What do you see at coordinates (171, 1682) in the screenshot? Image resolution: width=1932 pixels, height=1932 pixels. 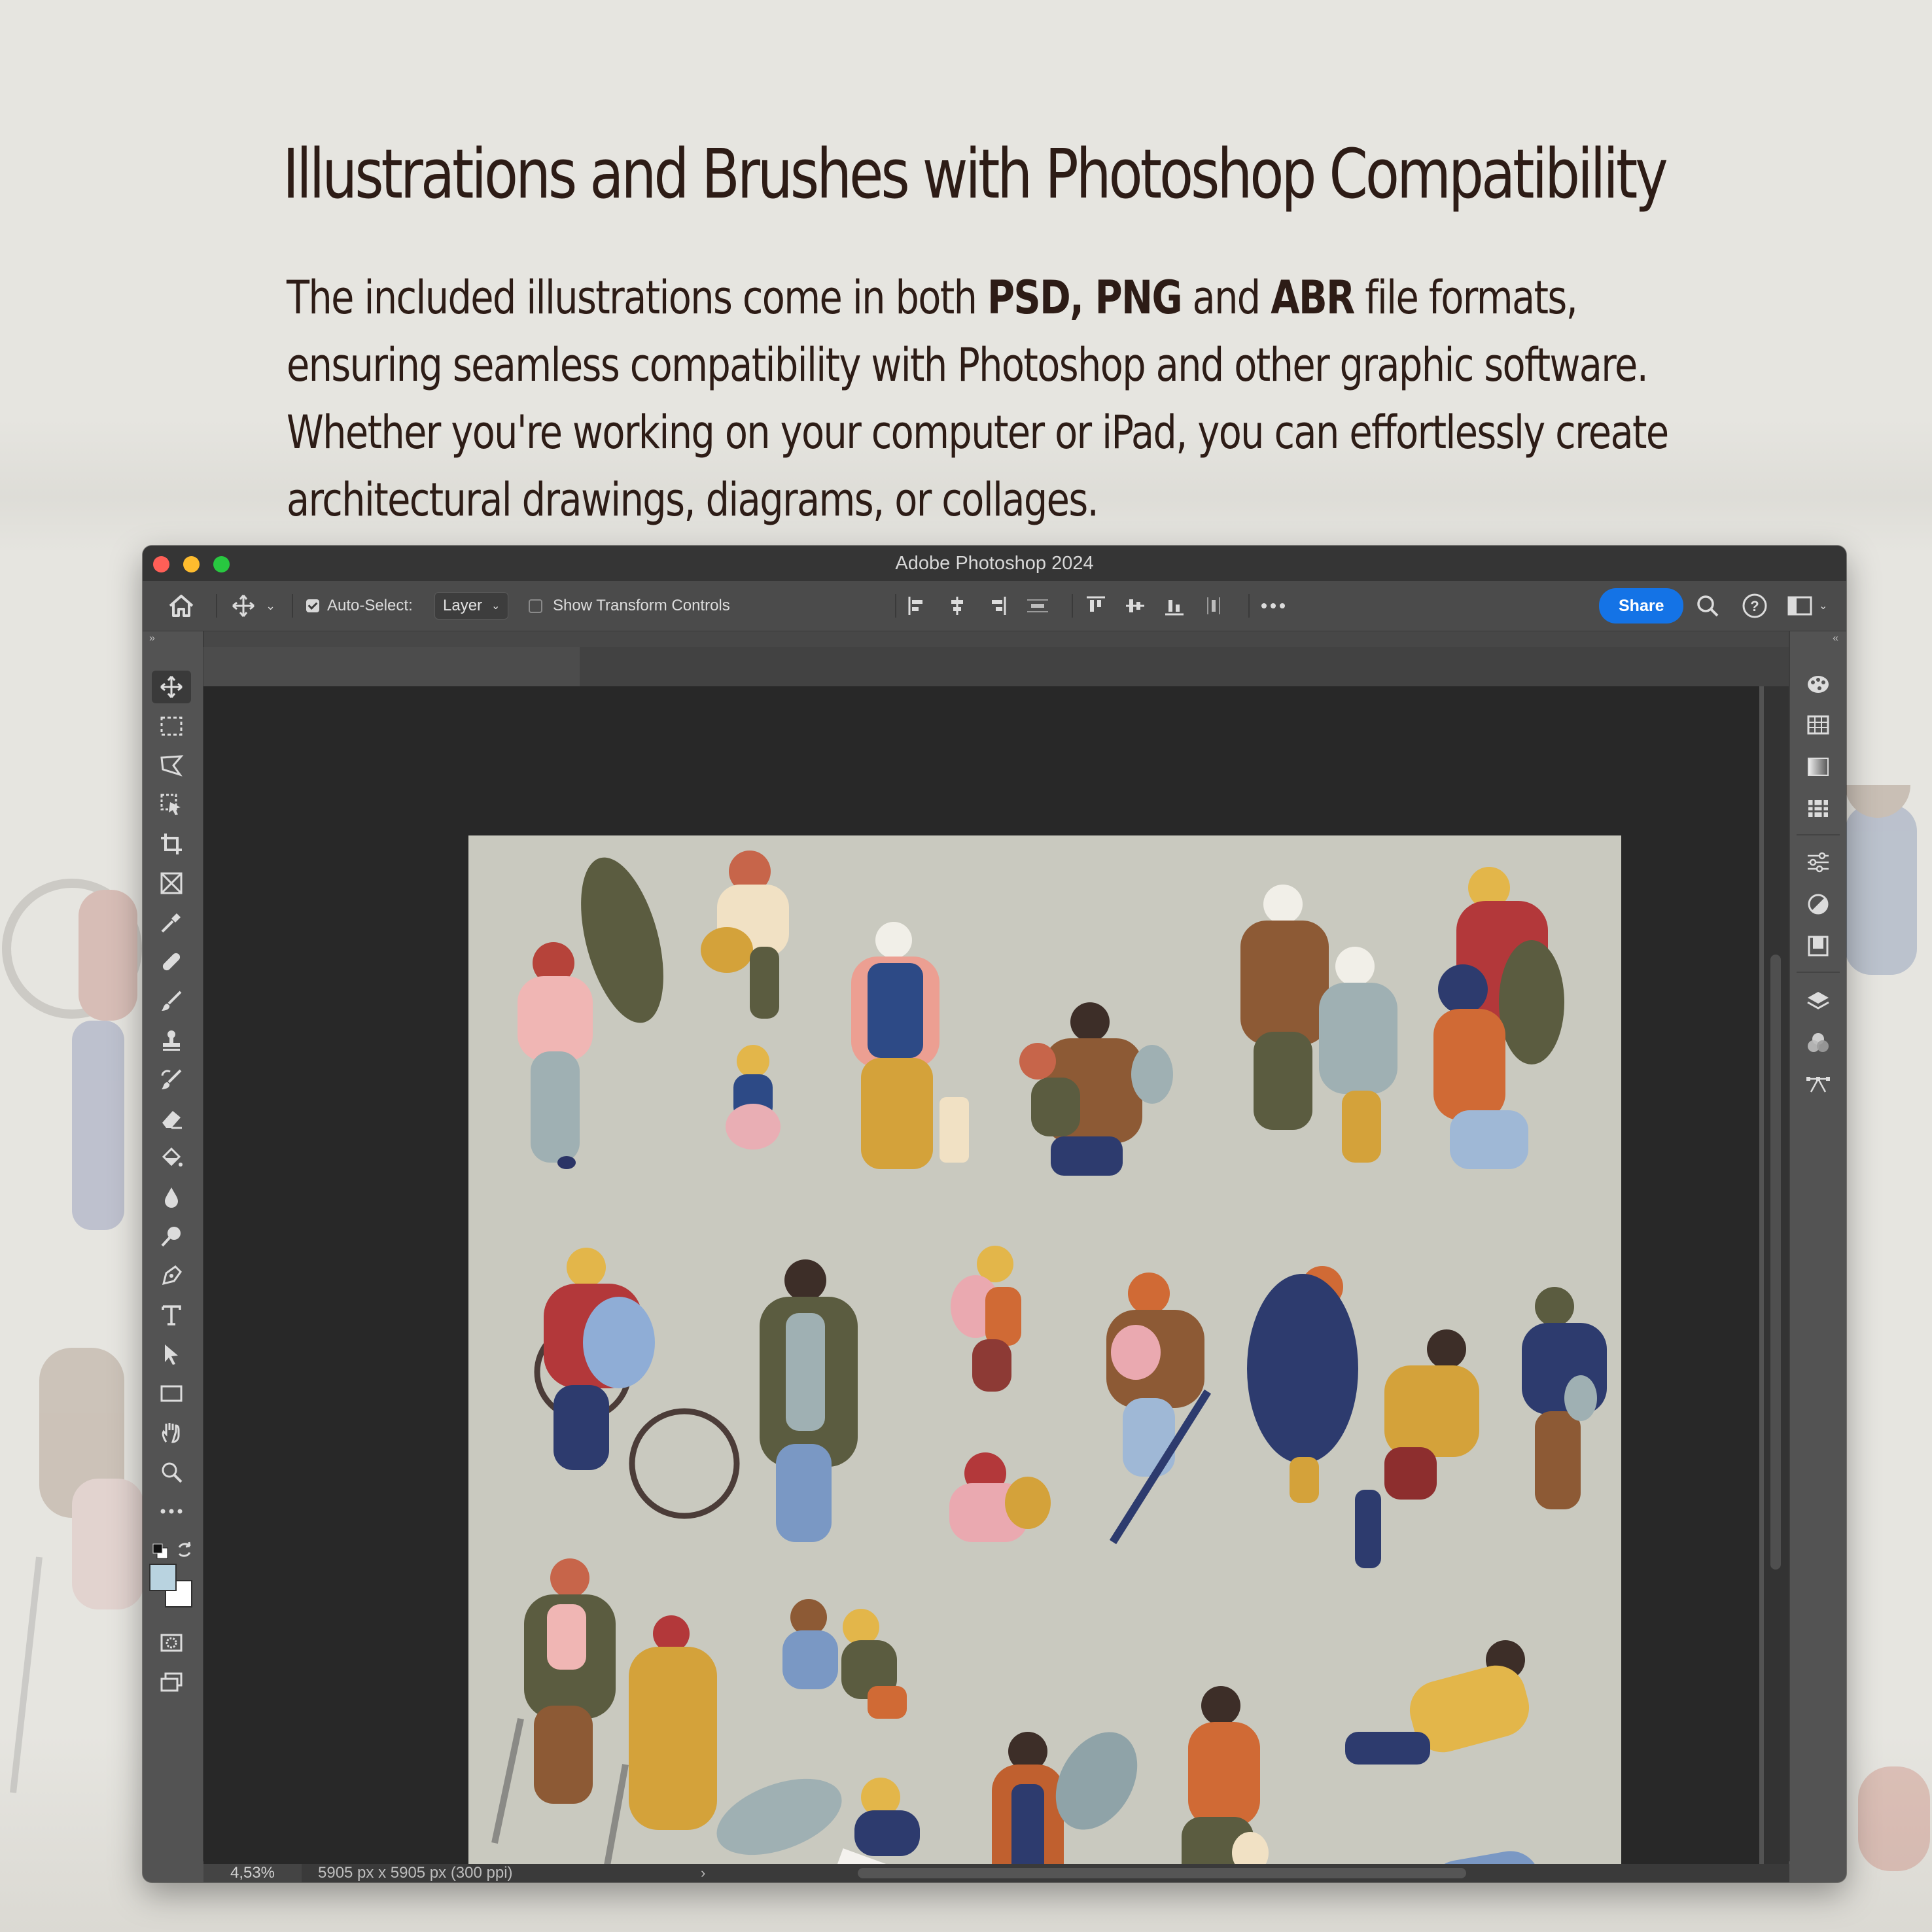 I see `screen-mode-button` at bounding box center [171, 1682].